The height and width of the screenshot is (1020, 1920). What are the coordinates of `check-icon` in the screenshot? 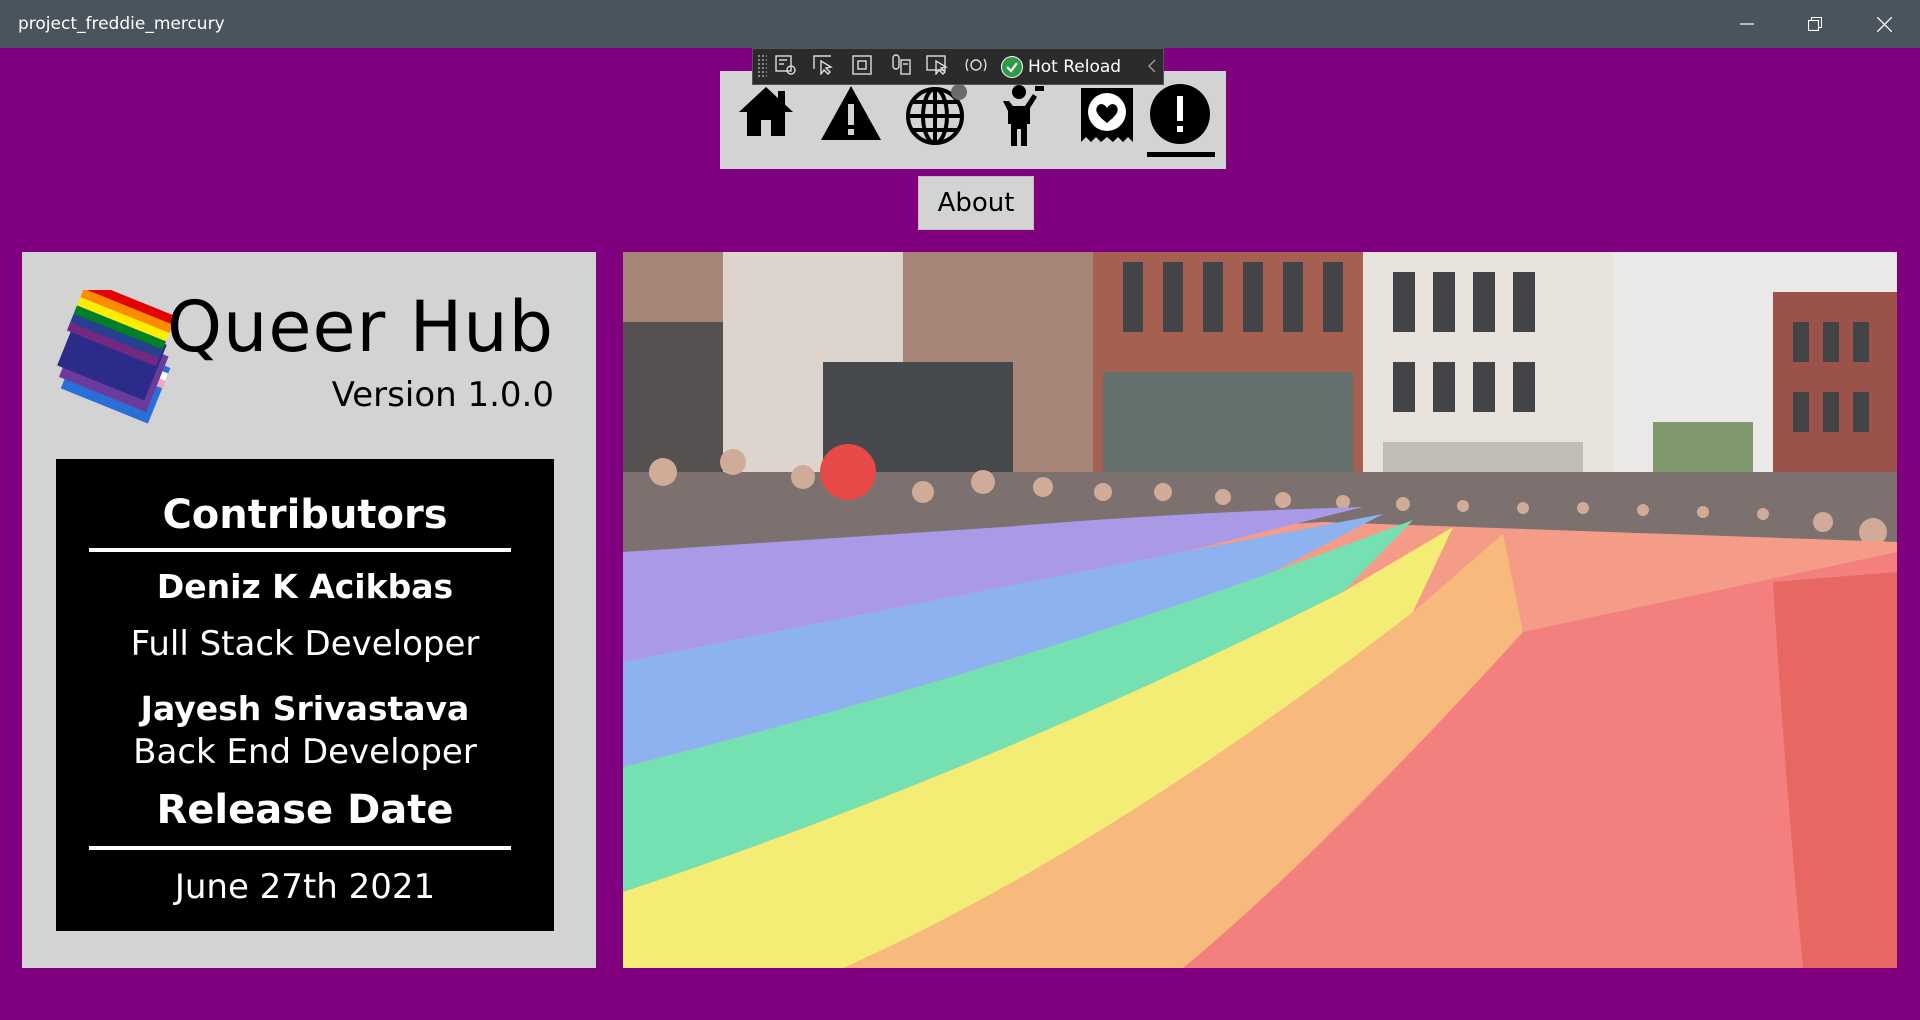 It's located at (1012, 66).